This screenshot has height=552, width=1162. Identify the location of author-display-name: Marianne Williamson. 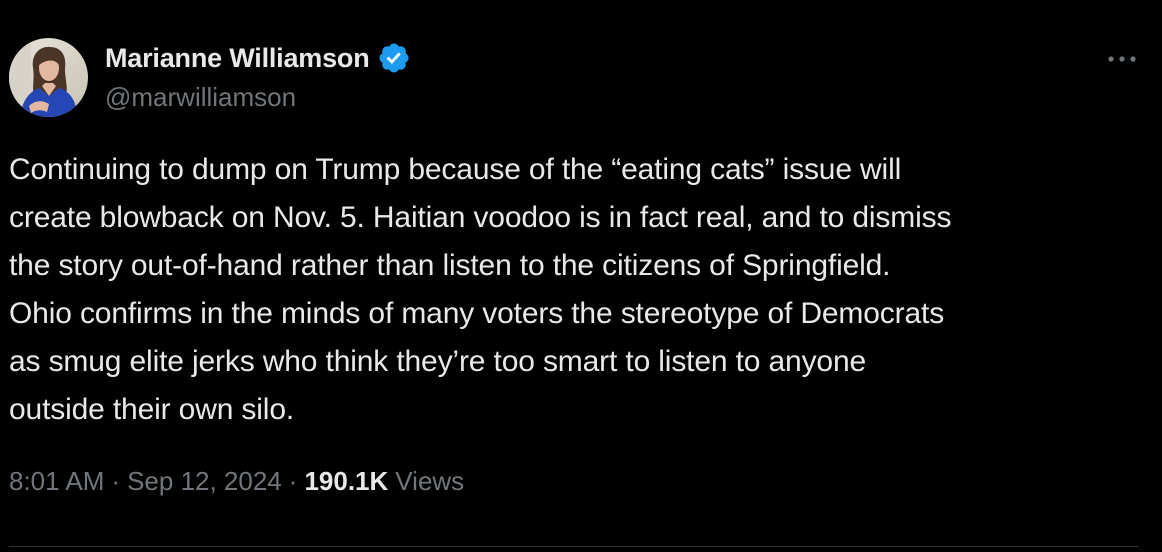
(237, 58).